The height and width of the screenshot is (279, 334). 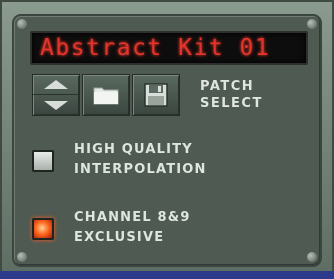 What do you see at coordinates (140, 169) in the screenshot?
I see `high-quality-line2: INTERPOLATION` at bounding box center [140, 169].